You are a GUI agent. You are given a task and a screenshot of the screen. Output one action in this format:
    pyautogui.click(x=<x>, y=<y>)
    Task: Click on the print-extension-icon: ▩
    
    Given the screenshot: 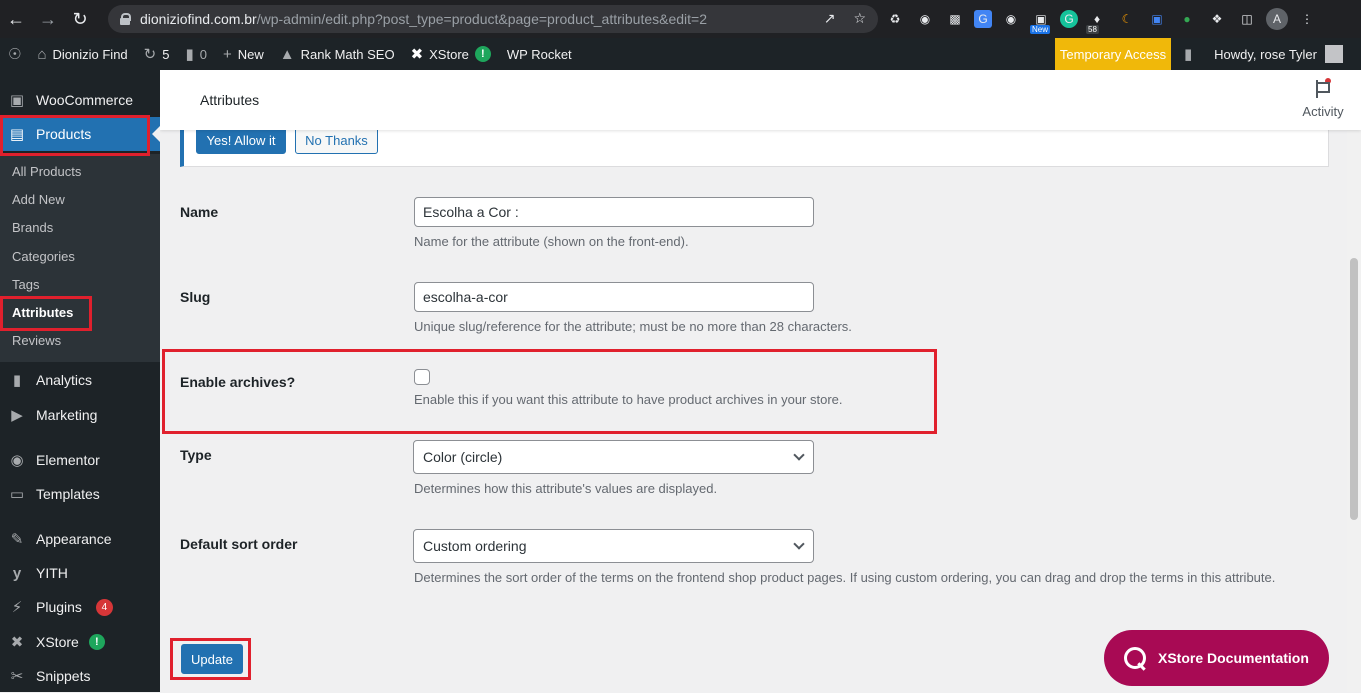 What is the action you would take?
    pyautogui.click(x=955, y=19)
    